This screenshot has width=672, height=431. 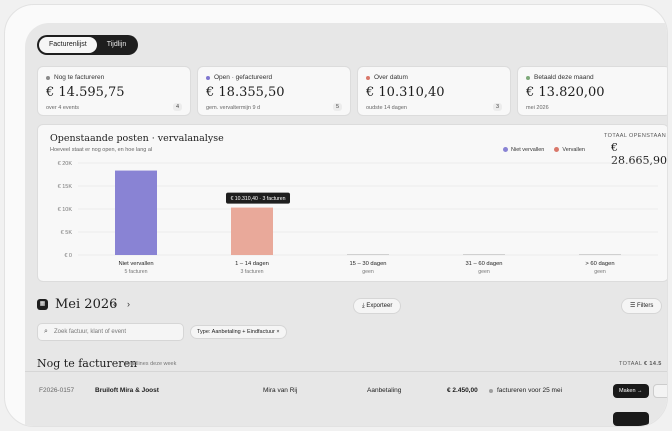 What do you see at coordinates (405, 92) in the screenshot?
I see `kpi-value: € 10.310,40` at bounding box center [405, 92].